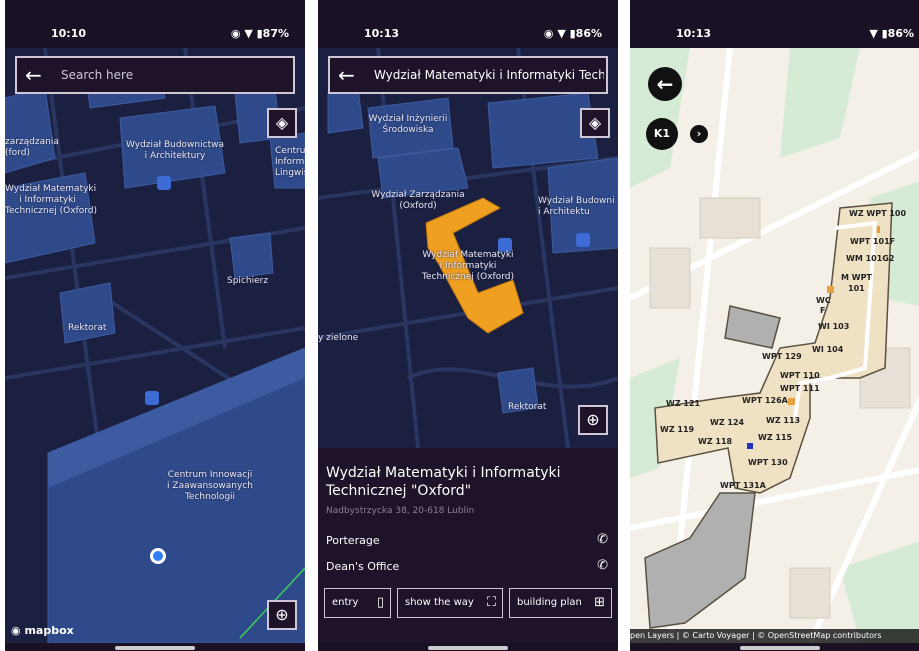 The width and height of the screenshot is (919, 651). What do you see at coordinates (468, 565) in the screenshot?
I see `deans-office-row: Dean's Office ✆` at bounding box center [468, 565].